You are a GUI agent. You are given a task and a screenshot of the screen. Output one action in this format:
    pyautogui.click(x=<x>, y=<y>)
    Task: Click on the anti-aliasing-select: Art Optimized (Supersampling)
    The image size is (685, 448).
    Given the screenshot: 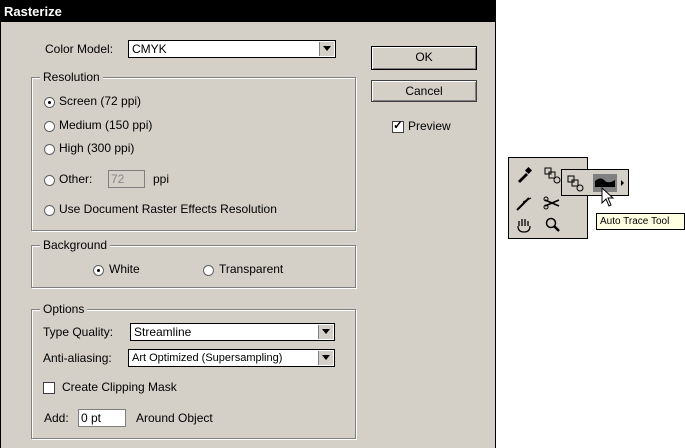 What is the action you would take?
    pyautogui.click(x=231, y=358)
    